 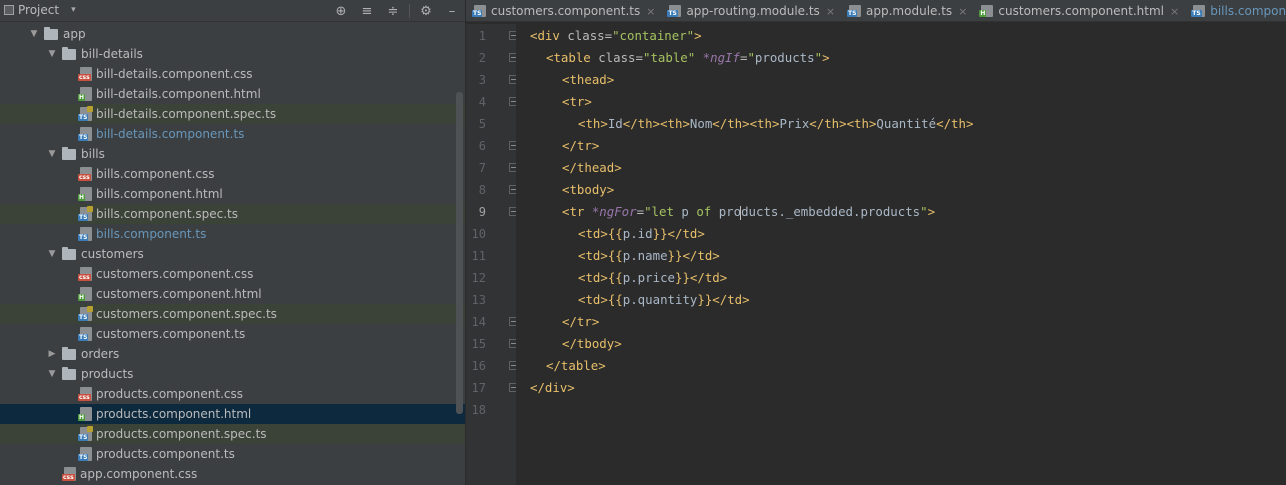 I want to click on editor-tab: TS customers.component.ts ×, so click(x=563, y=10).